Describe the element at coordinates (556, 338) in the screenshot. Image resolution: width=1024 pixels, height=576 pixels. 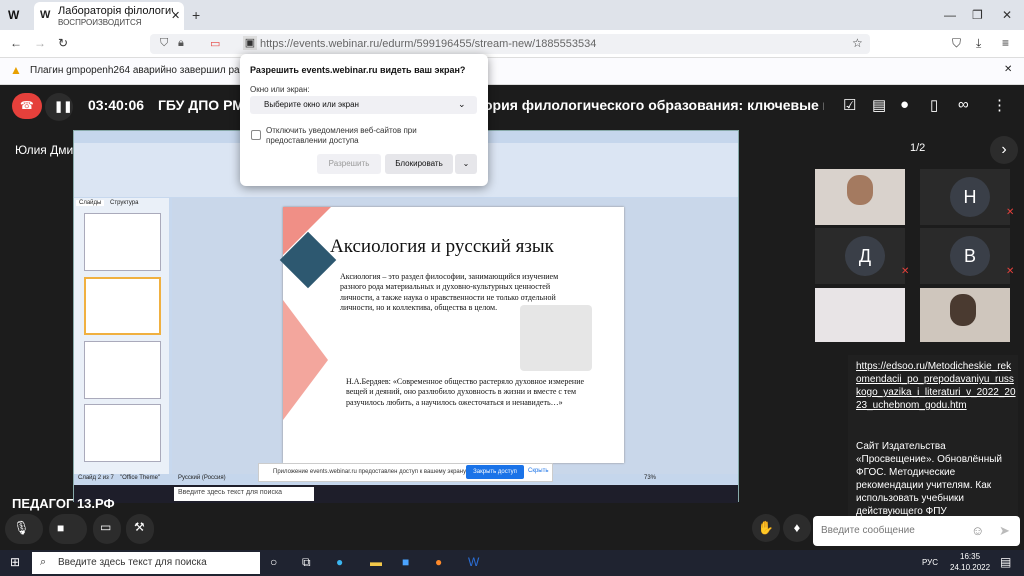
I see `portrait-image` at that location.